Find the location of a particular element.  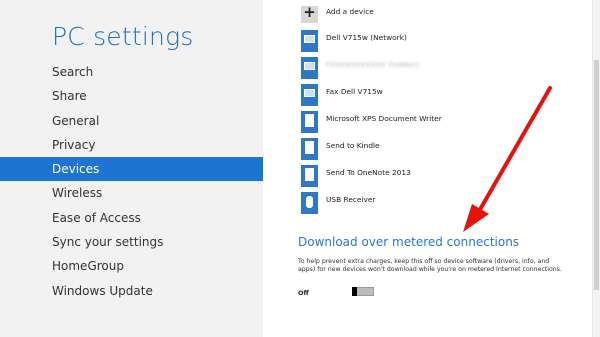

metered-connections-heading: Download over metered connections is located at coordinates (409, 242).